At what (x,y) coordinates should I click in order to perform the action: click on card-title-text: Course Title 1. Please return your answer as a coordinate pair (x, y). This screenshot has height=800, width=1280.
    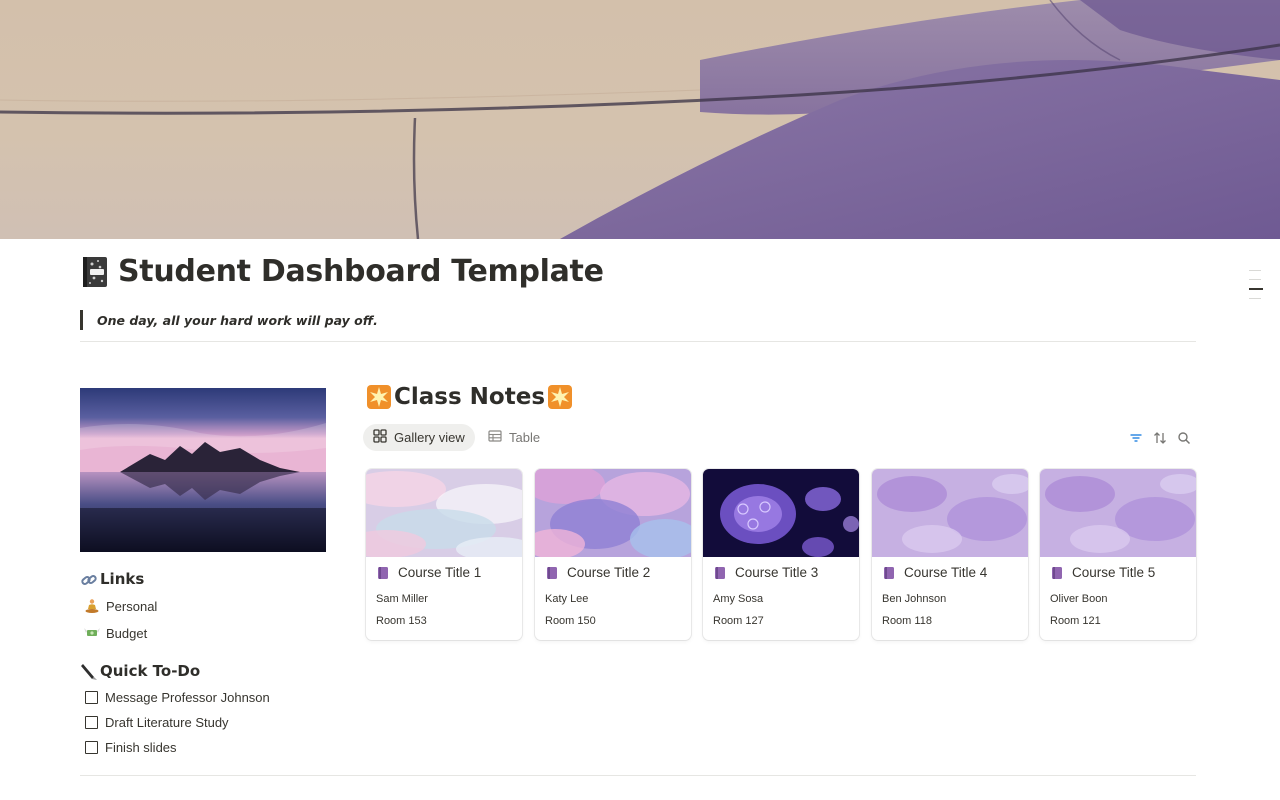
    Looking at the image, I should click on (440, 572).